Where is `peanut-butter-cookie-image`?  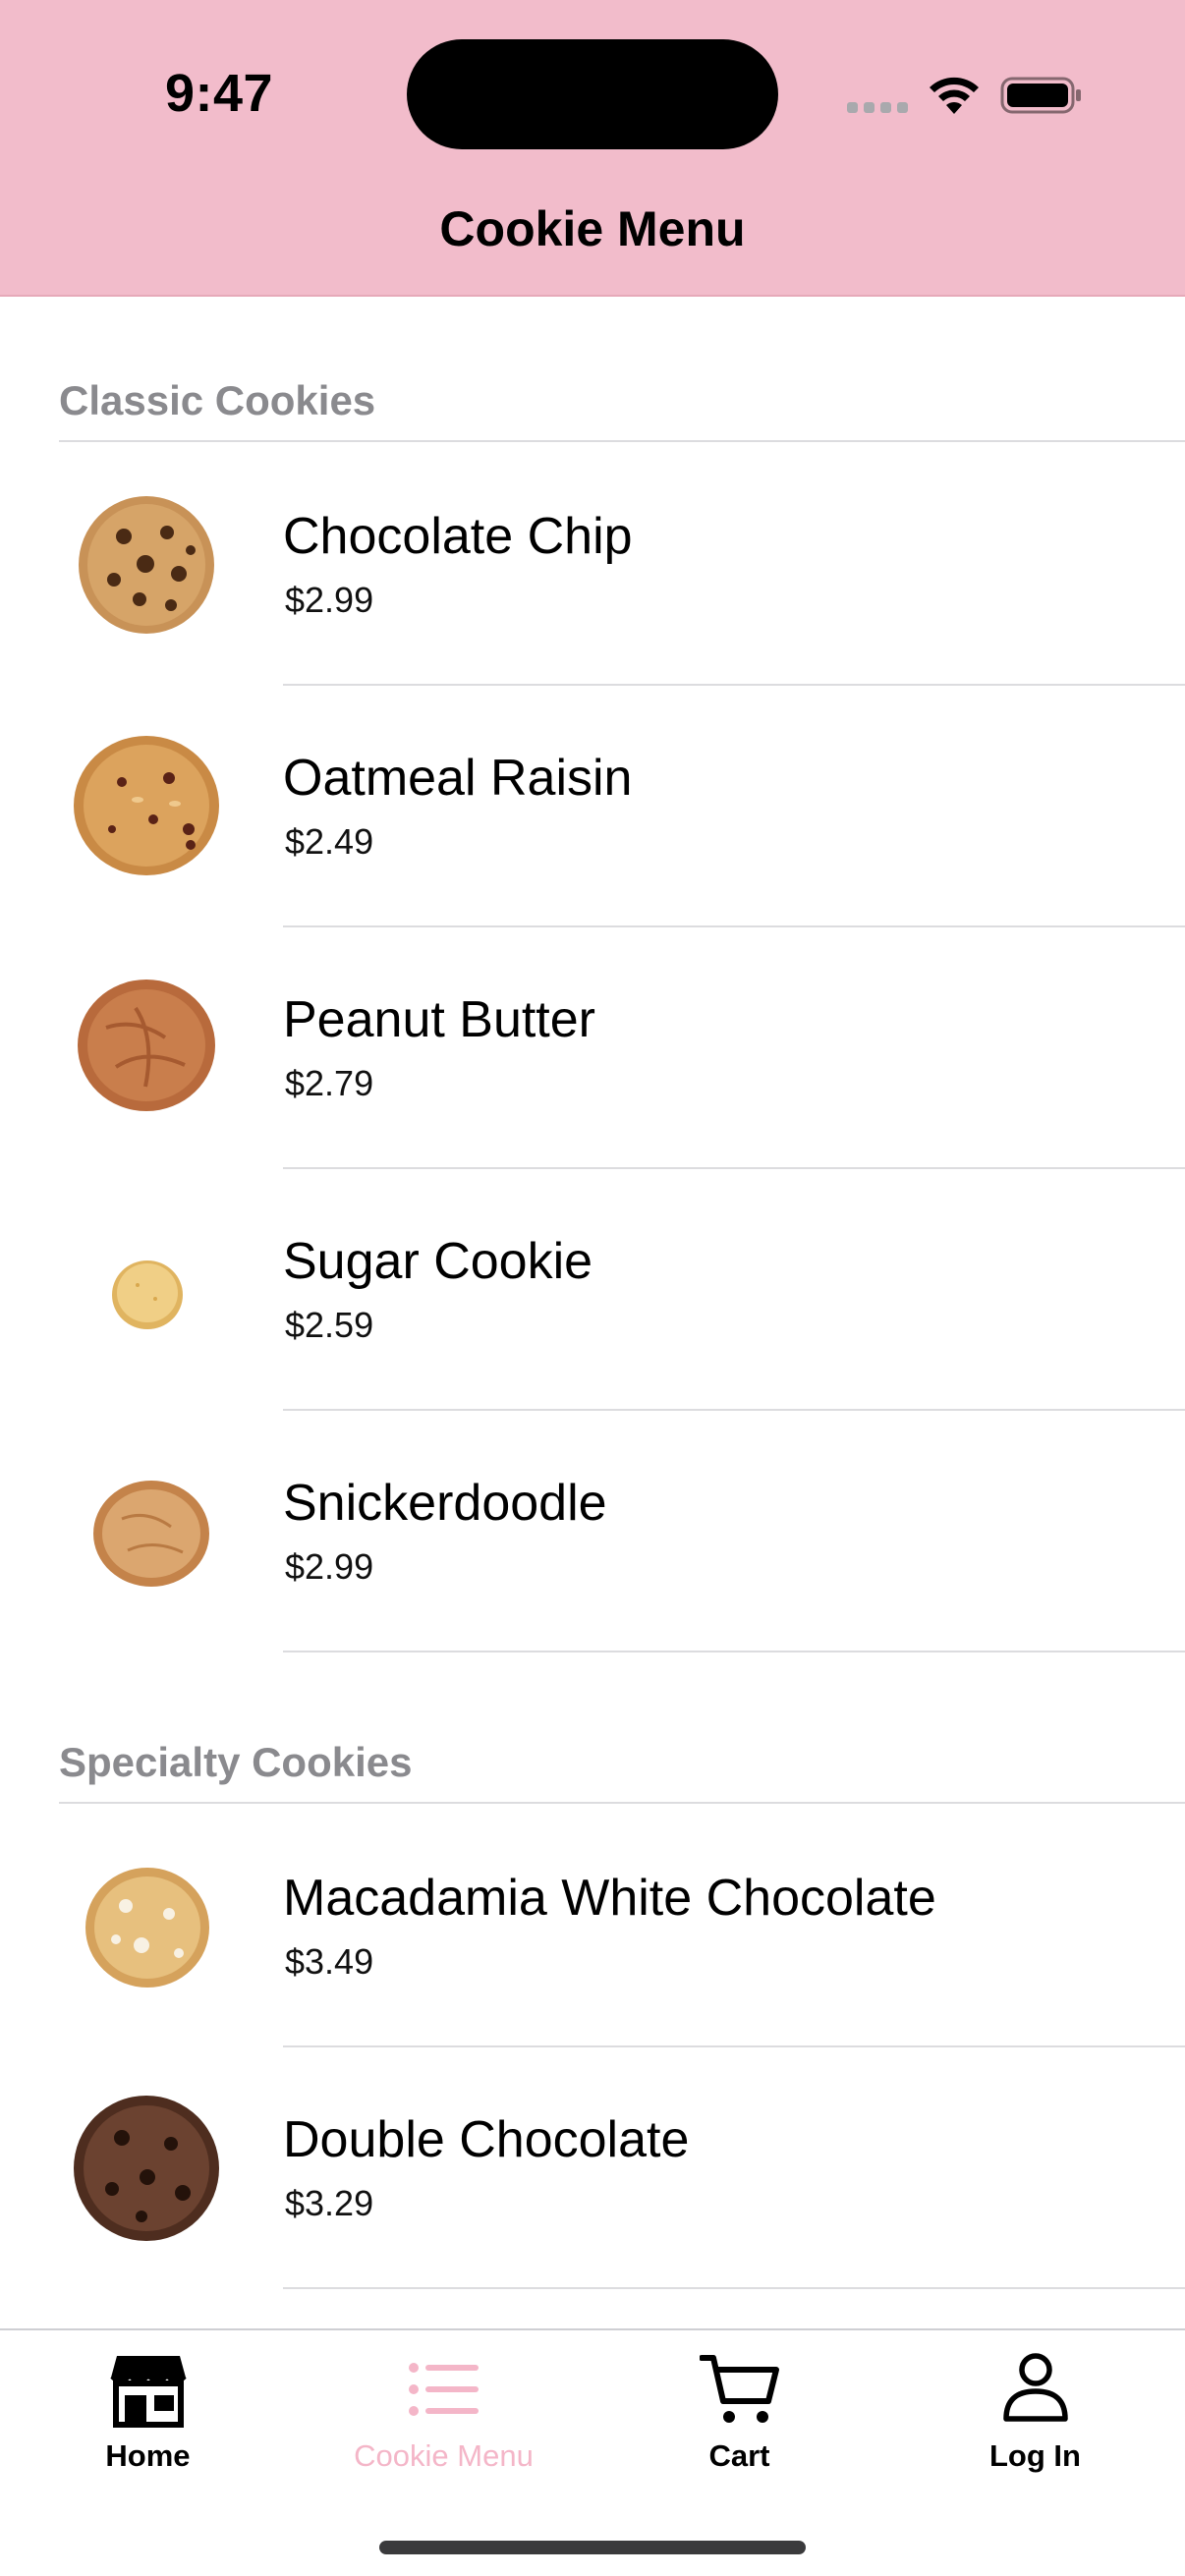
peanut-butter-cookie-image is located at coordinates (147, 1045).